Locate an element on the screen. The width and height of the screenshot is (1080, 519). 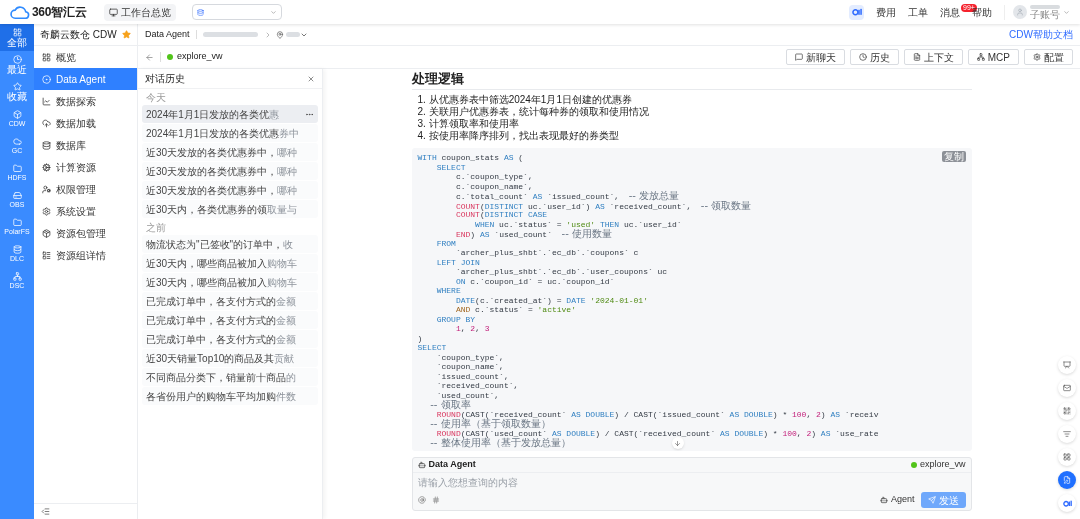
help-docs-link: CDW帮助文档 is located at coordinates (1041, 34).